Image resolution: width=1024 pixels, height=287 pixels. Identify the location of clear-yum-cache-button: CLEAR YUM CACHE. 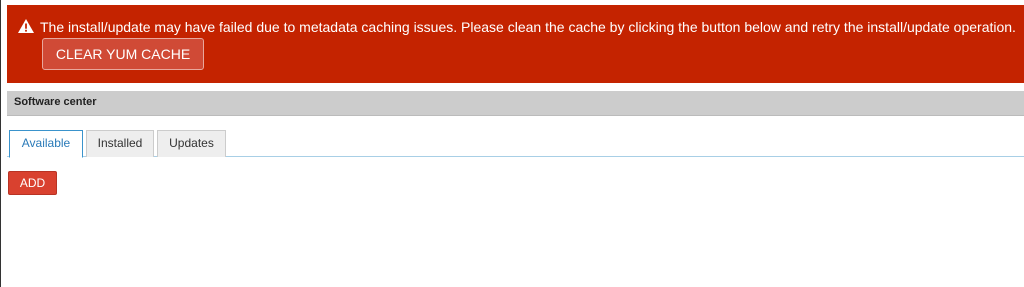
(123, 54).